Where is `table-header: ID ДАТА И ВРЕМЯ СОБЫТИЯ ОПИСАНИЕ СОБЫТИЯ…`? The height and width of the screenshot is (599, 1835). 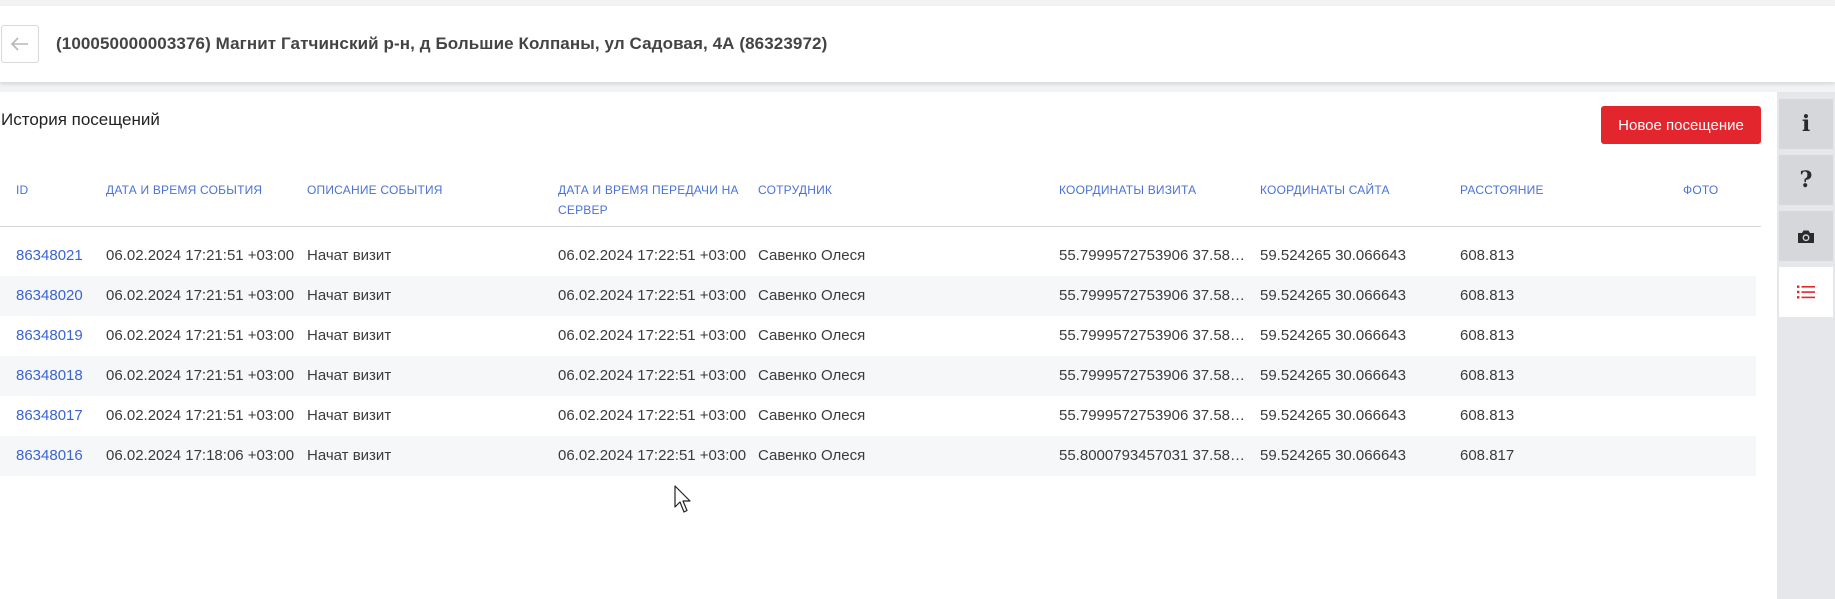 table-header: ID ДАТА И ВРЕМЯ СОБЫТИЯ ОПИСАНИЕ СОБЫТИЯ… is located at coordinates (880, 201).